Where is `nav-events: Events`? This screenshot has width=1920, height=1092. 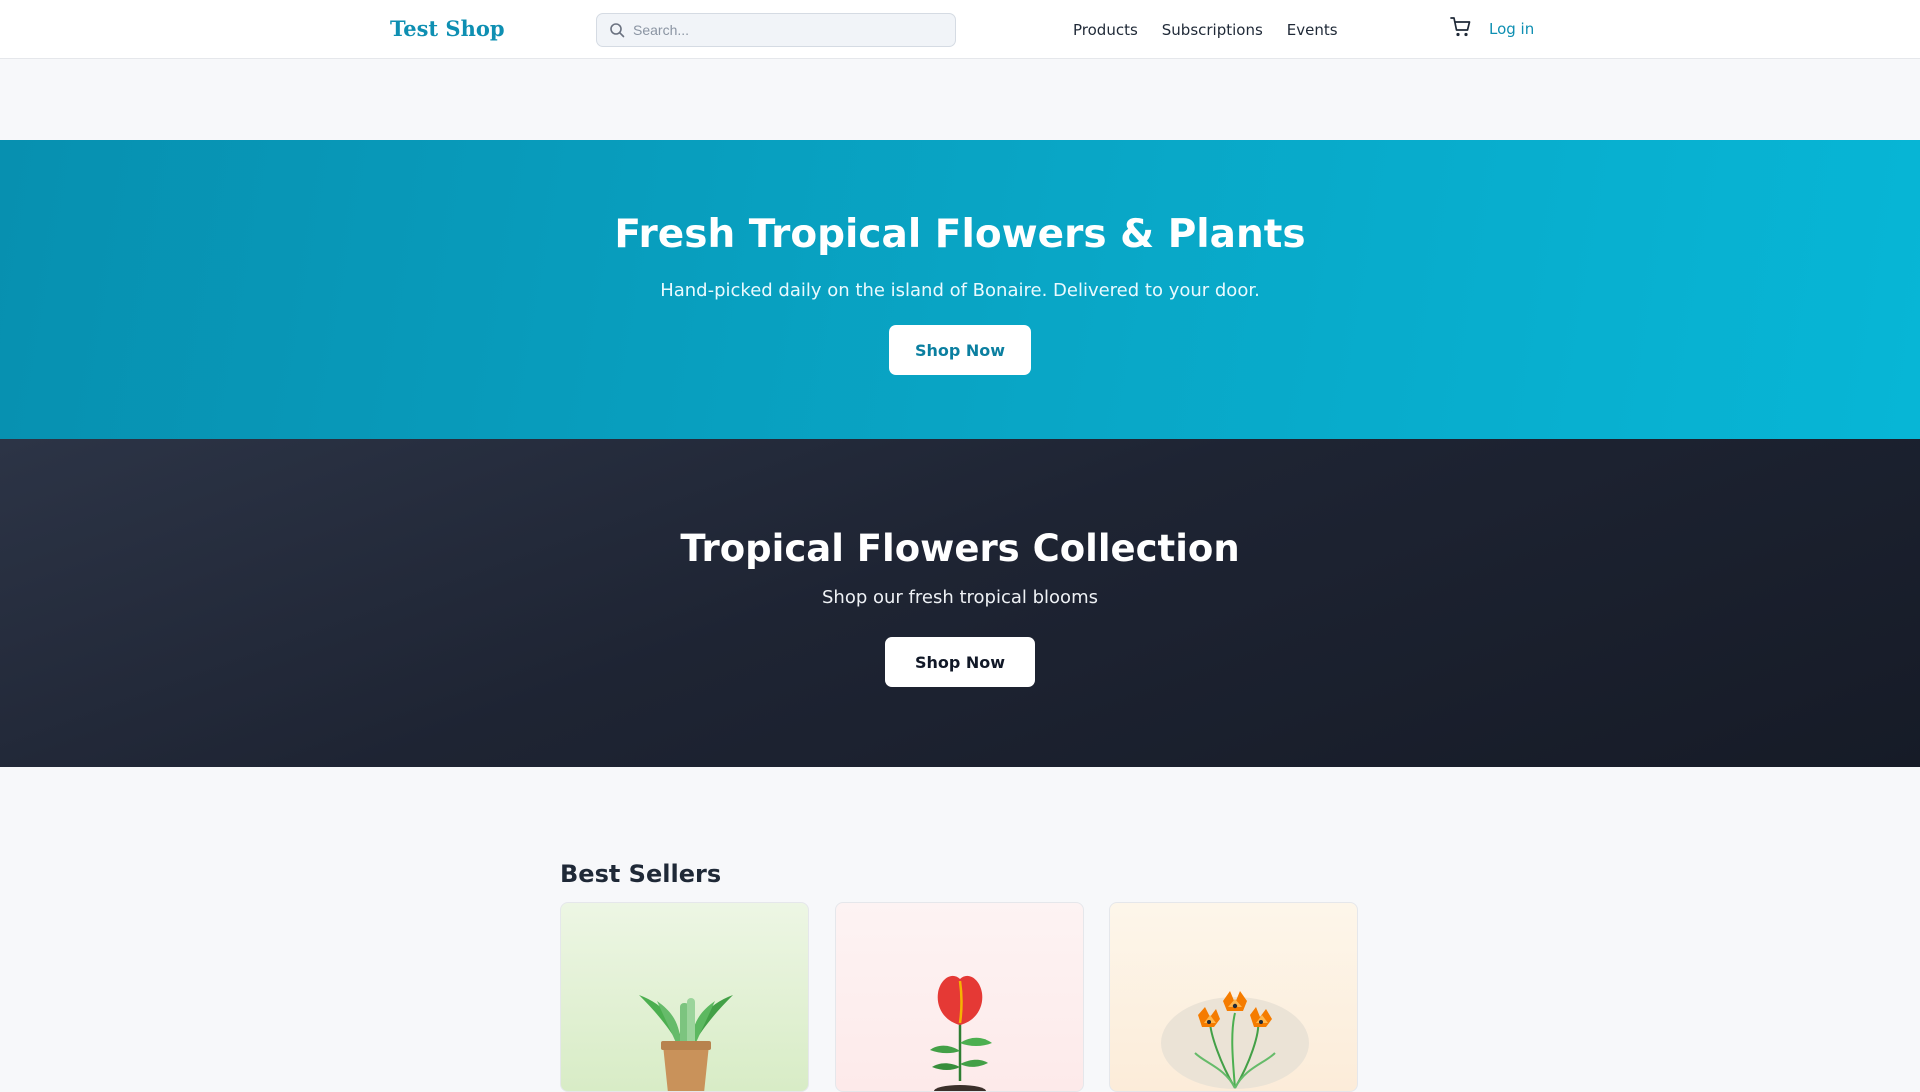 nav-events: Events is located at coordinates (1312, 30).